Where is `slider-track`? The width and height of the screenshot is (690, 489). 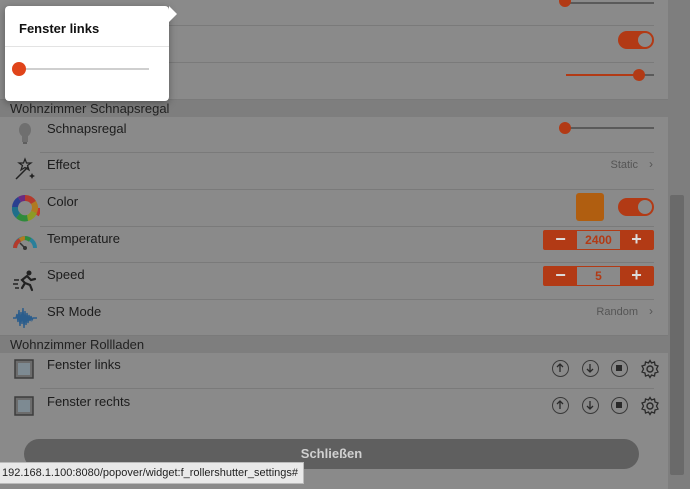
slider-track is located at coordinates (610, 3).